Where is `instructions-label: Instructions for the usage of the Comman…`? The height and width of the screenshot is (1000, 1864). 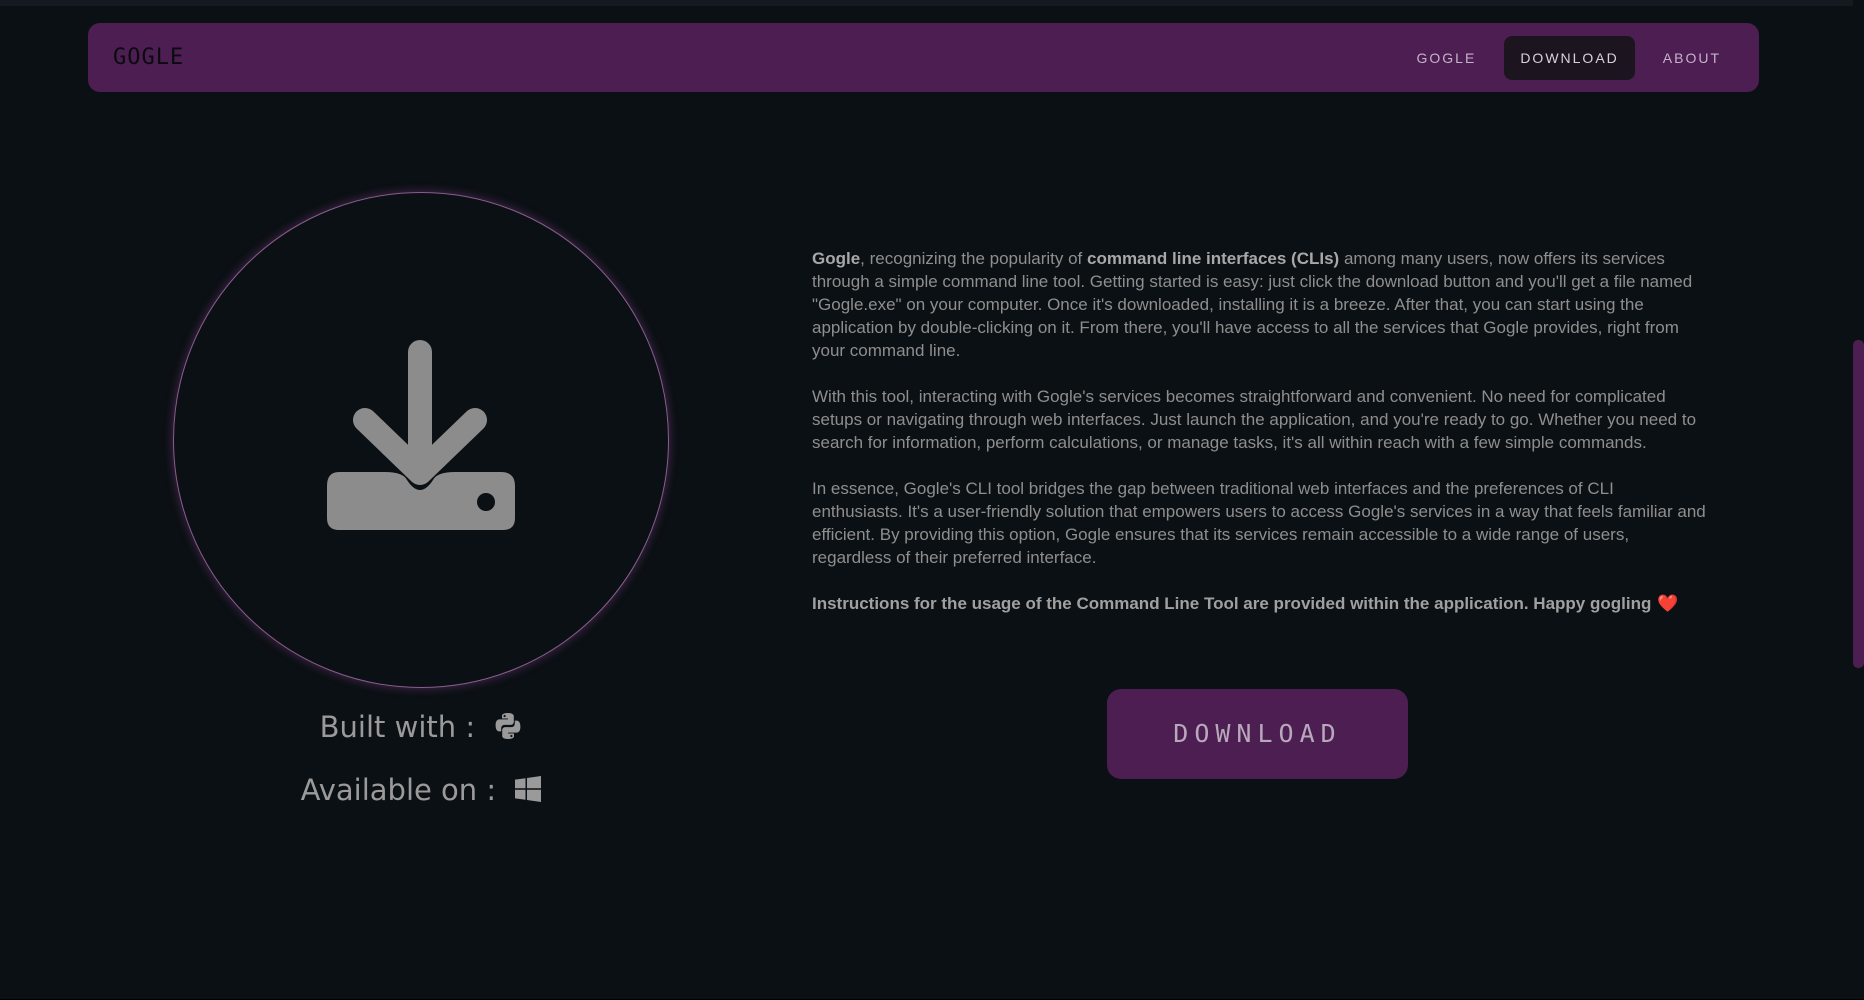
instructions-label: Instructions for the usage of the Comman… is located at coordinates (1232, 603).